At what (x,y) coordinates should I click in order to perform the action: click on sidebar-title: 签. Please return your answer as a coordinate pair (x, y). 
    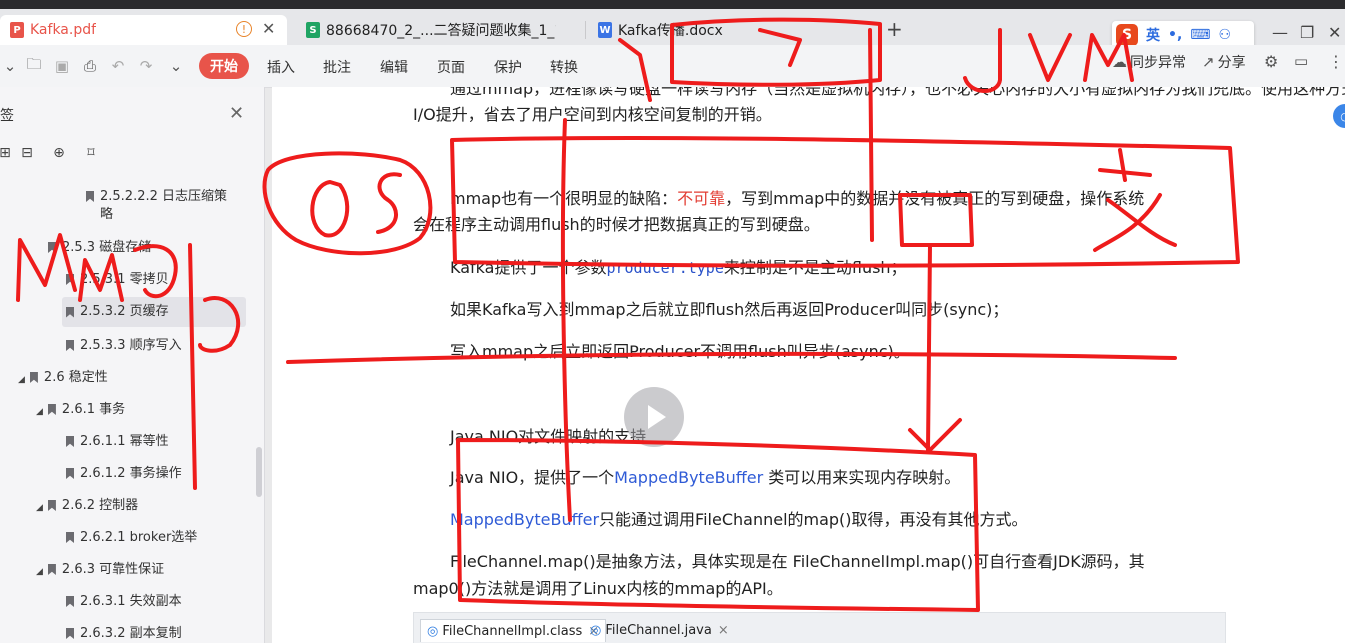
    Looking at the image, I should click on (7, 116).